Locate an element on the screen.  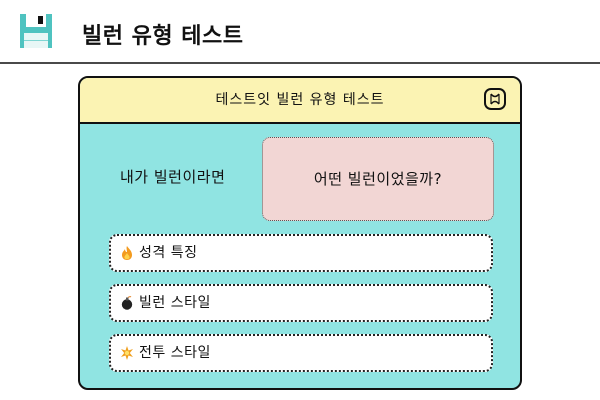
option-battle-style: 전투 스타일 is located at coordinates (301, 353).